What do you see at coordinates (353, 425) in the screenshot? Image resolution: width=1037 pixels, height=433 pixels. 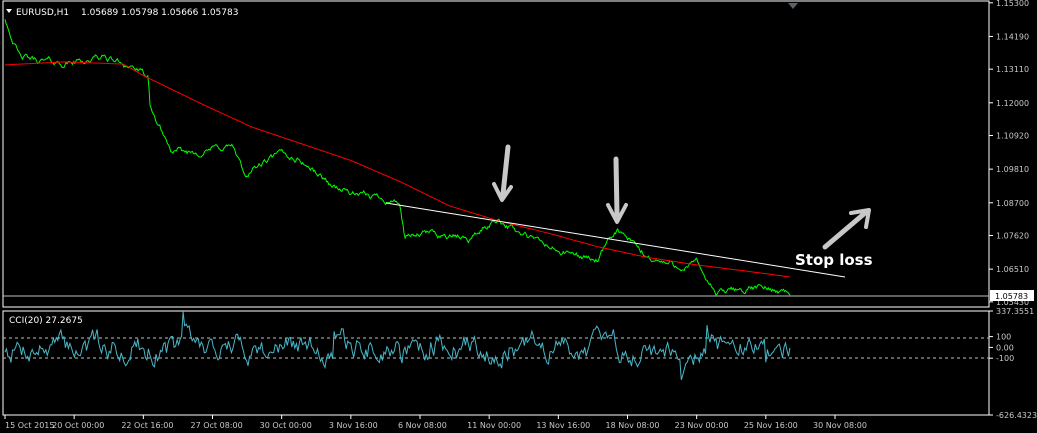 I see `date-tick-label: 3 Nov 16:00` at bounding box center [353, 425].